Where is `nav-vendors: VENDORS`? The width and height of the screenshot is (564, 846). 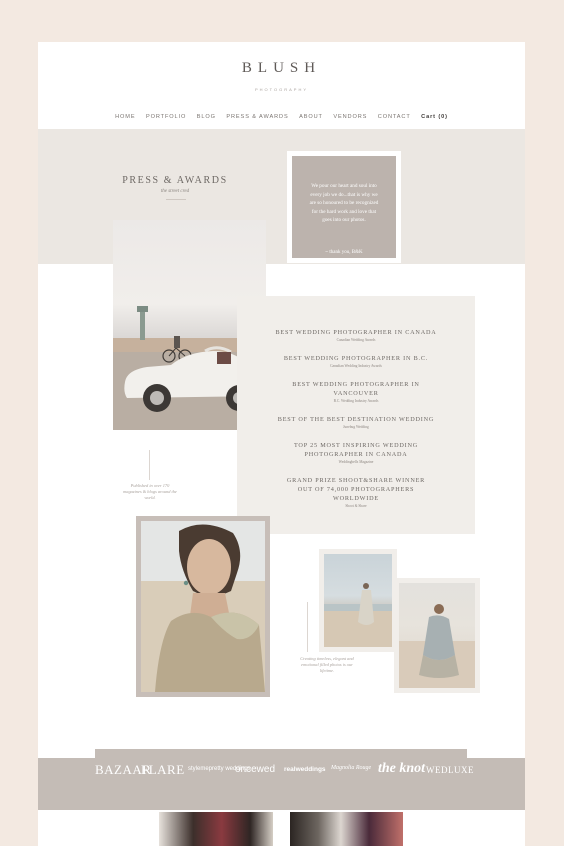
nav-vendors: VENDORS is located at coordinates (350, 117).